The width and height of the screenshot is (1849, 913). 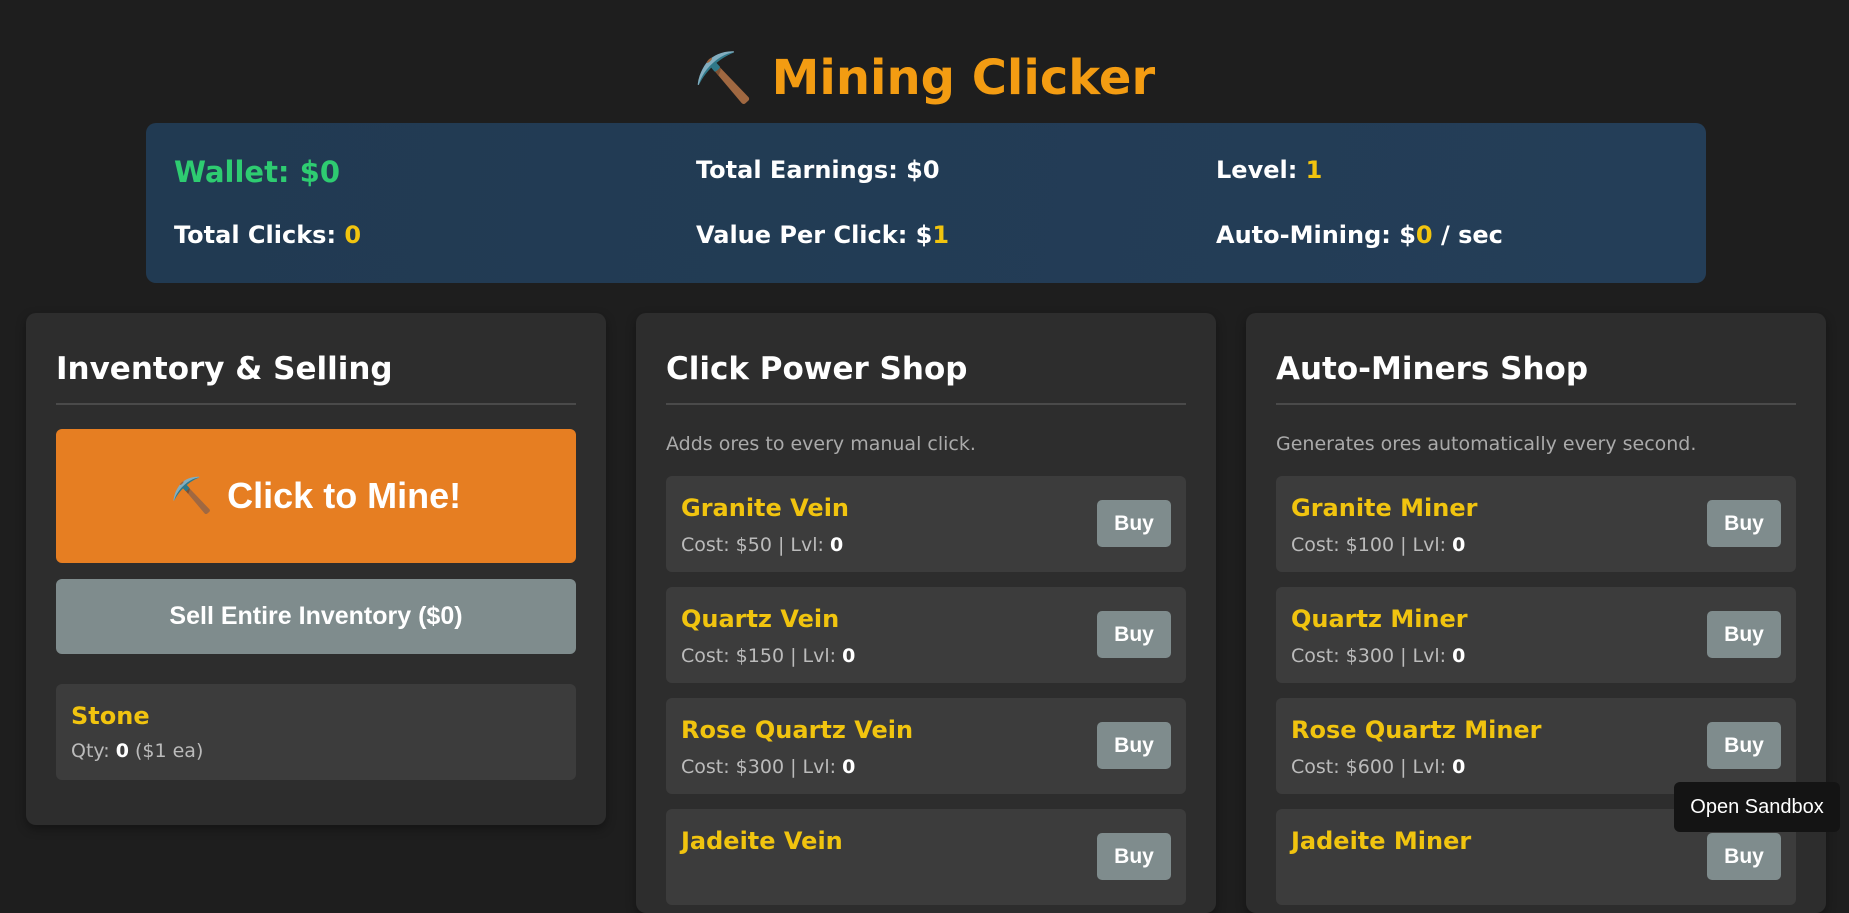 What do you see at coordinates (762, 656) in the screenshot?
I see `cost-text: Cost: $150 | Lvl:` at bounding box center [762, 656].